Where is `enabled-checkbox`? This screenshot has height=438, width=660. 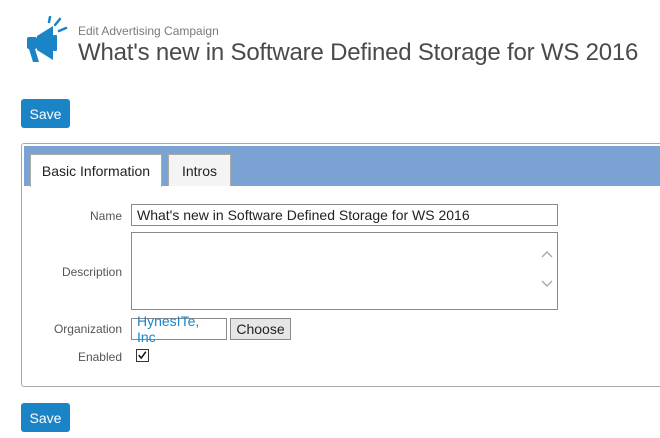 enabled-checkbox is located at coordinates (142, 355).